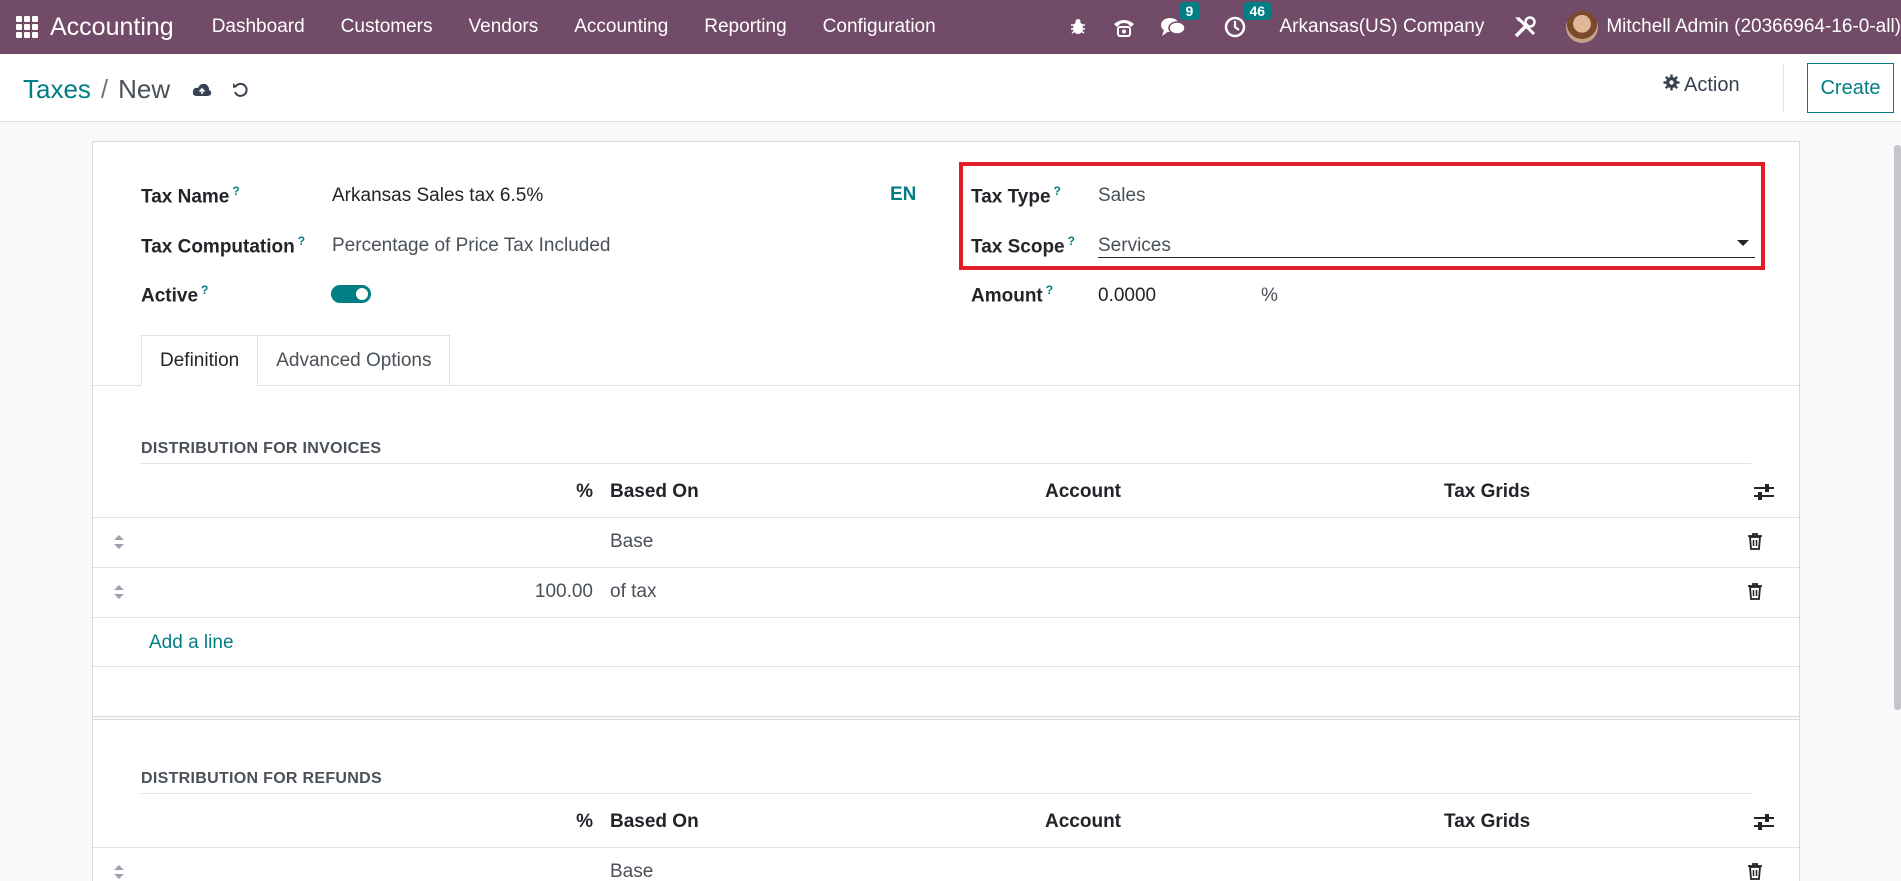 Image resolution: width=1901 pixels, height=881 pixels. What do you see at coordinates (1712, 85) in the screenshot?
I see `action-label: Action` at bounding box center [1712, 85].